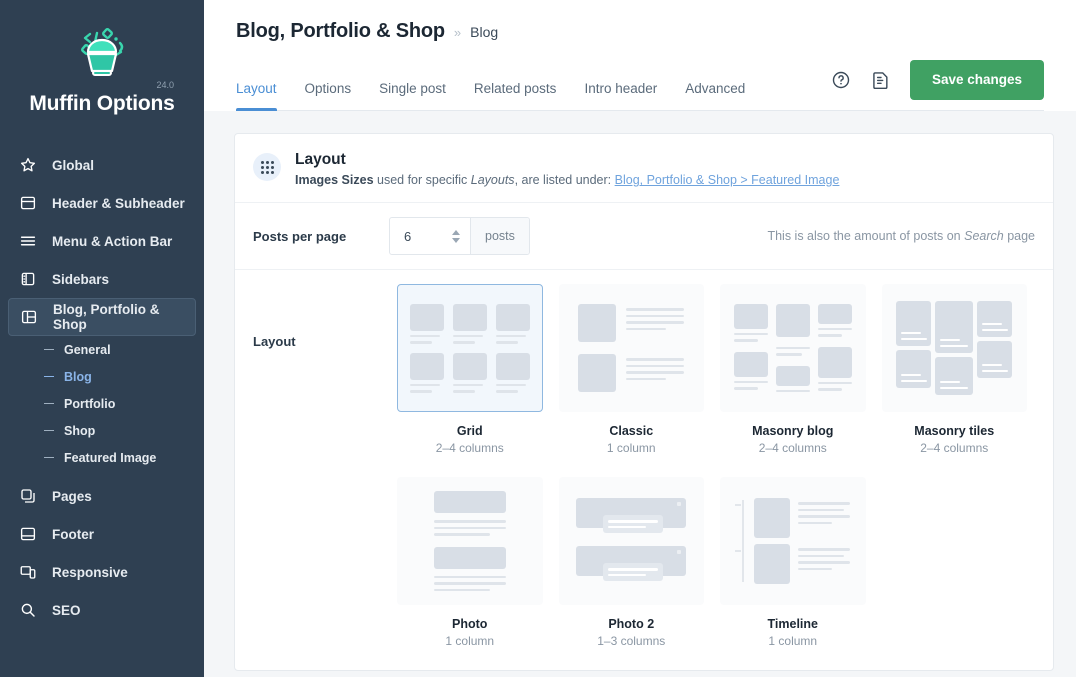  I want to click on sidebar-subitem-general: General, so click(102, 349).